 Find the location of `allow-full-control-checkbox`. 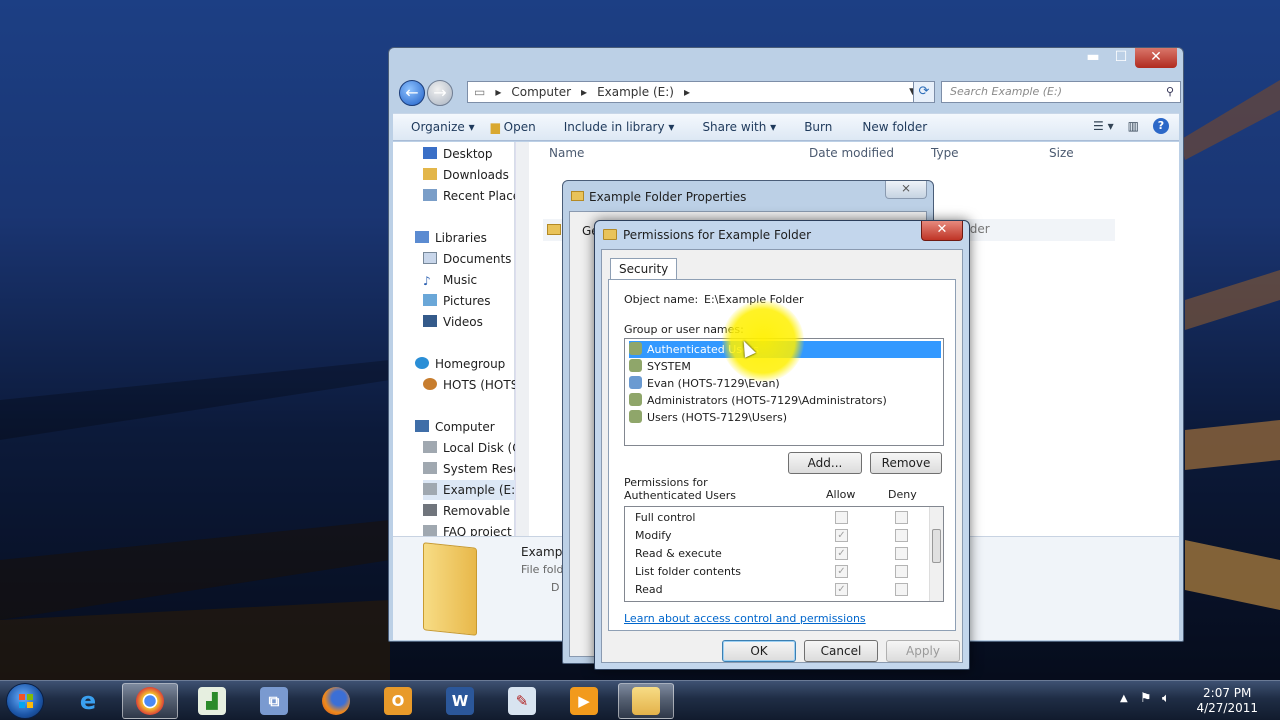

allow-full-control-checkbox is located at coordinates (841, 517).